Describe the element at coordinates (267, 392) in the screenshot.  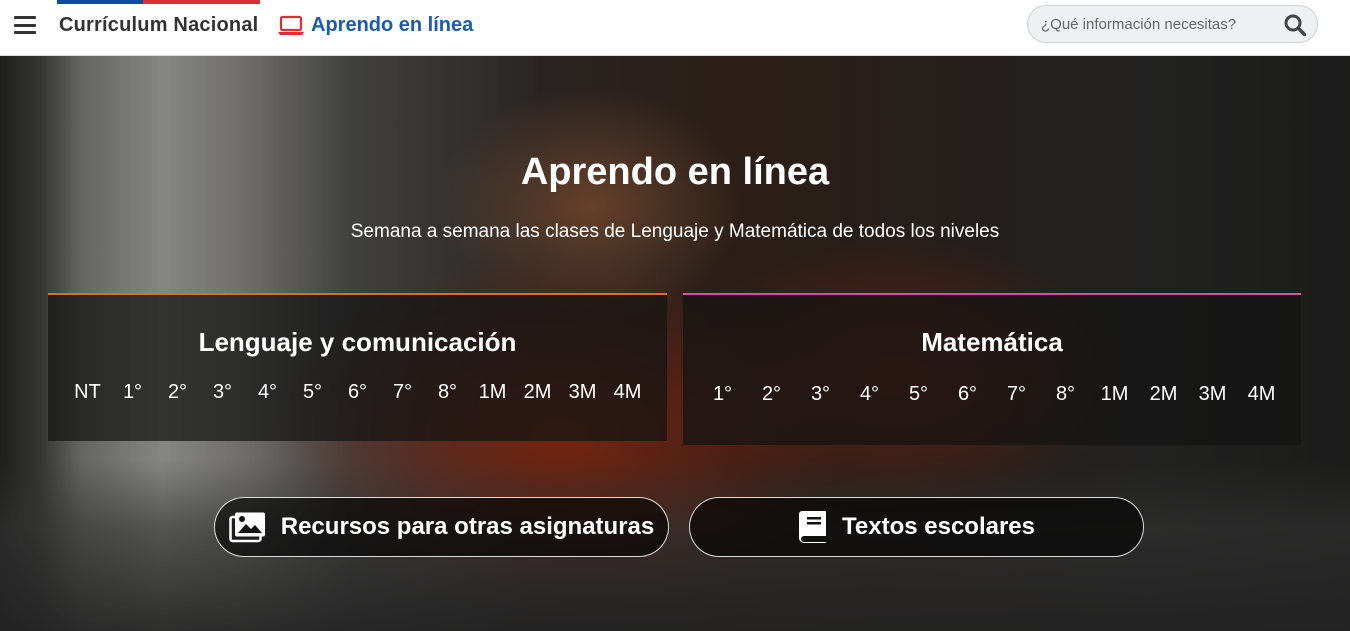
I see `lenguaje-level-link: 4°` at that location.